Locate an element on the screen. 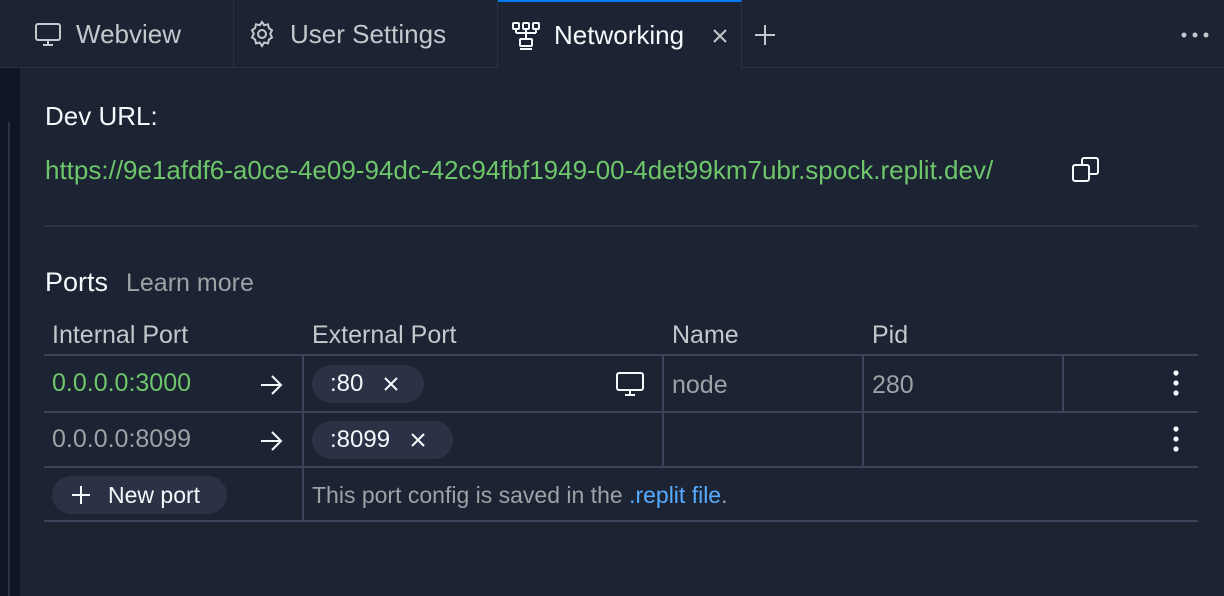 The height and width of the screenshot is (596, 1224). new-port-button: New port is located at coordinates (139, 495).